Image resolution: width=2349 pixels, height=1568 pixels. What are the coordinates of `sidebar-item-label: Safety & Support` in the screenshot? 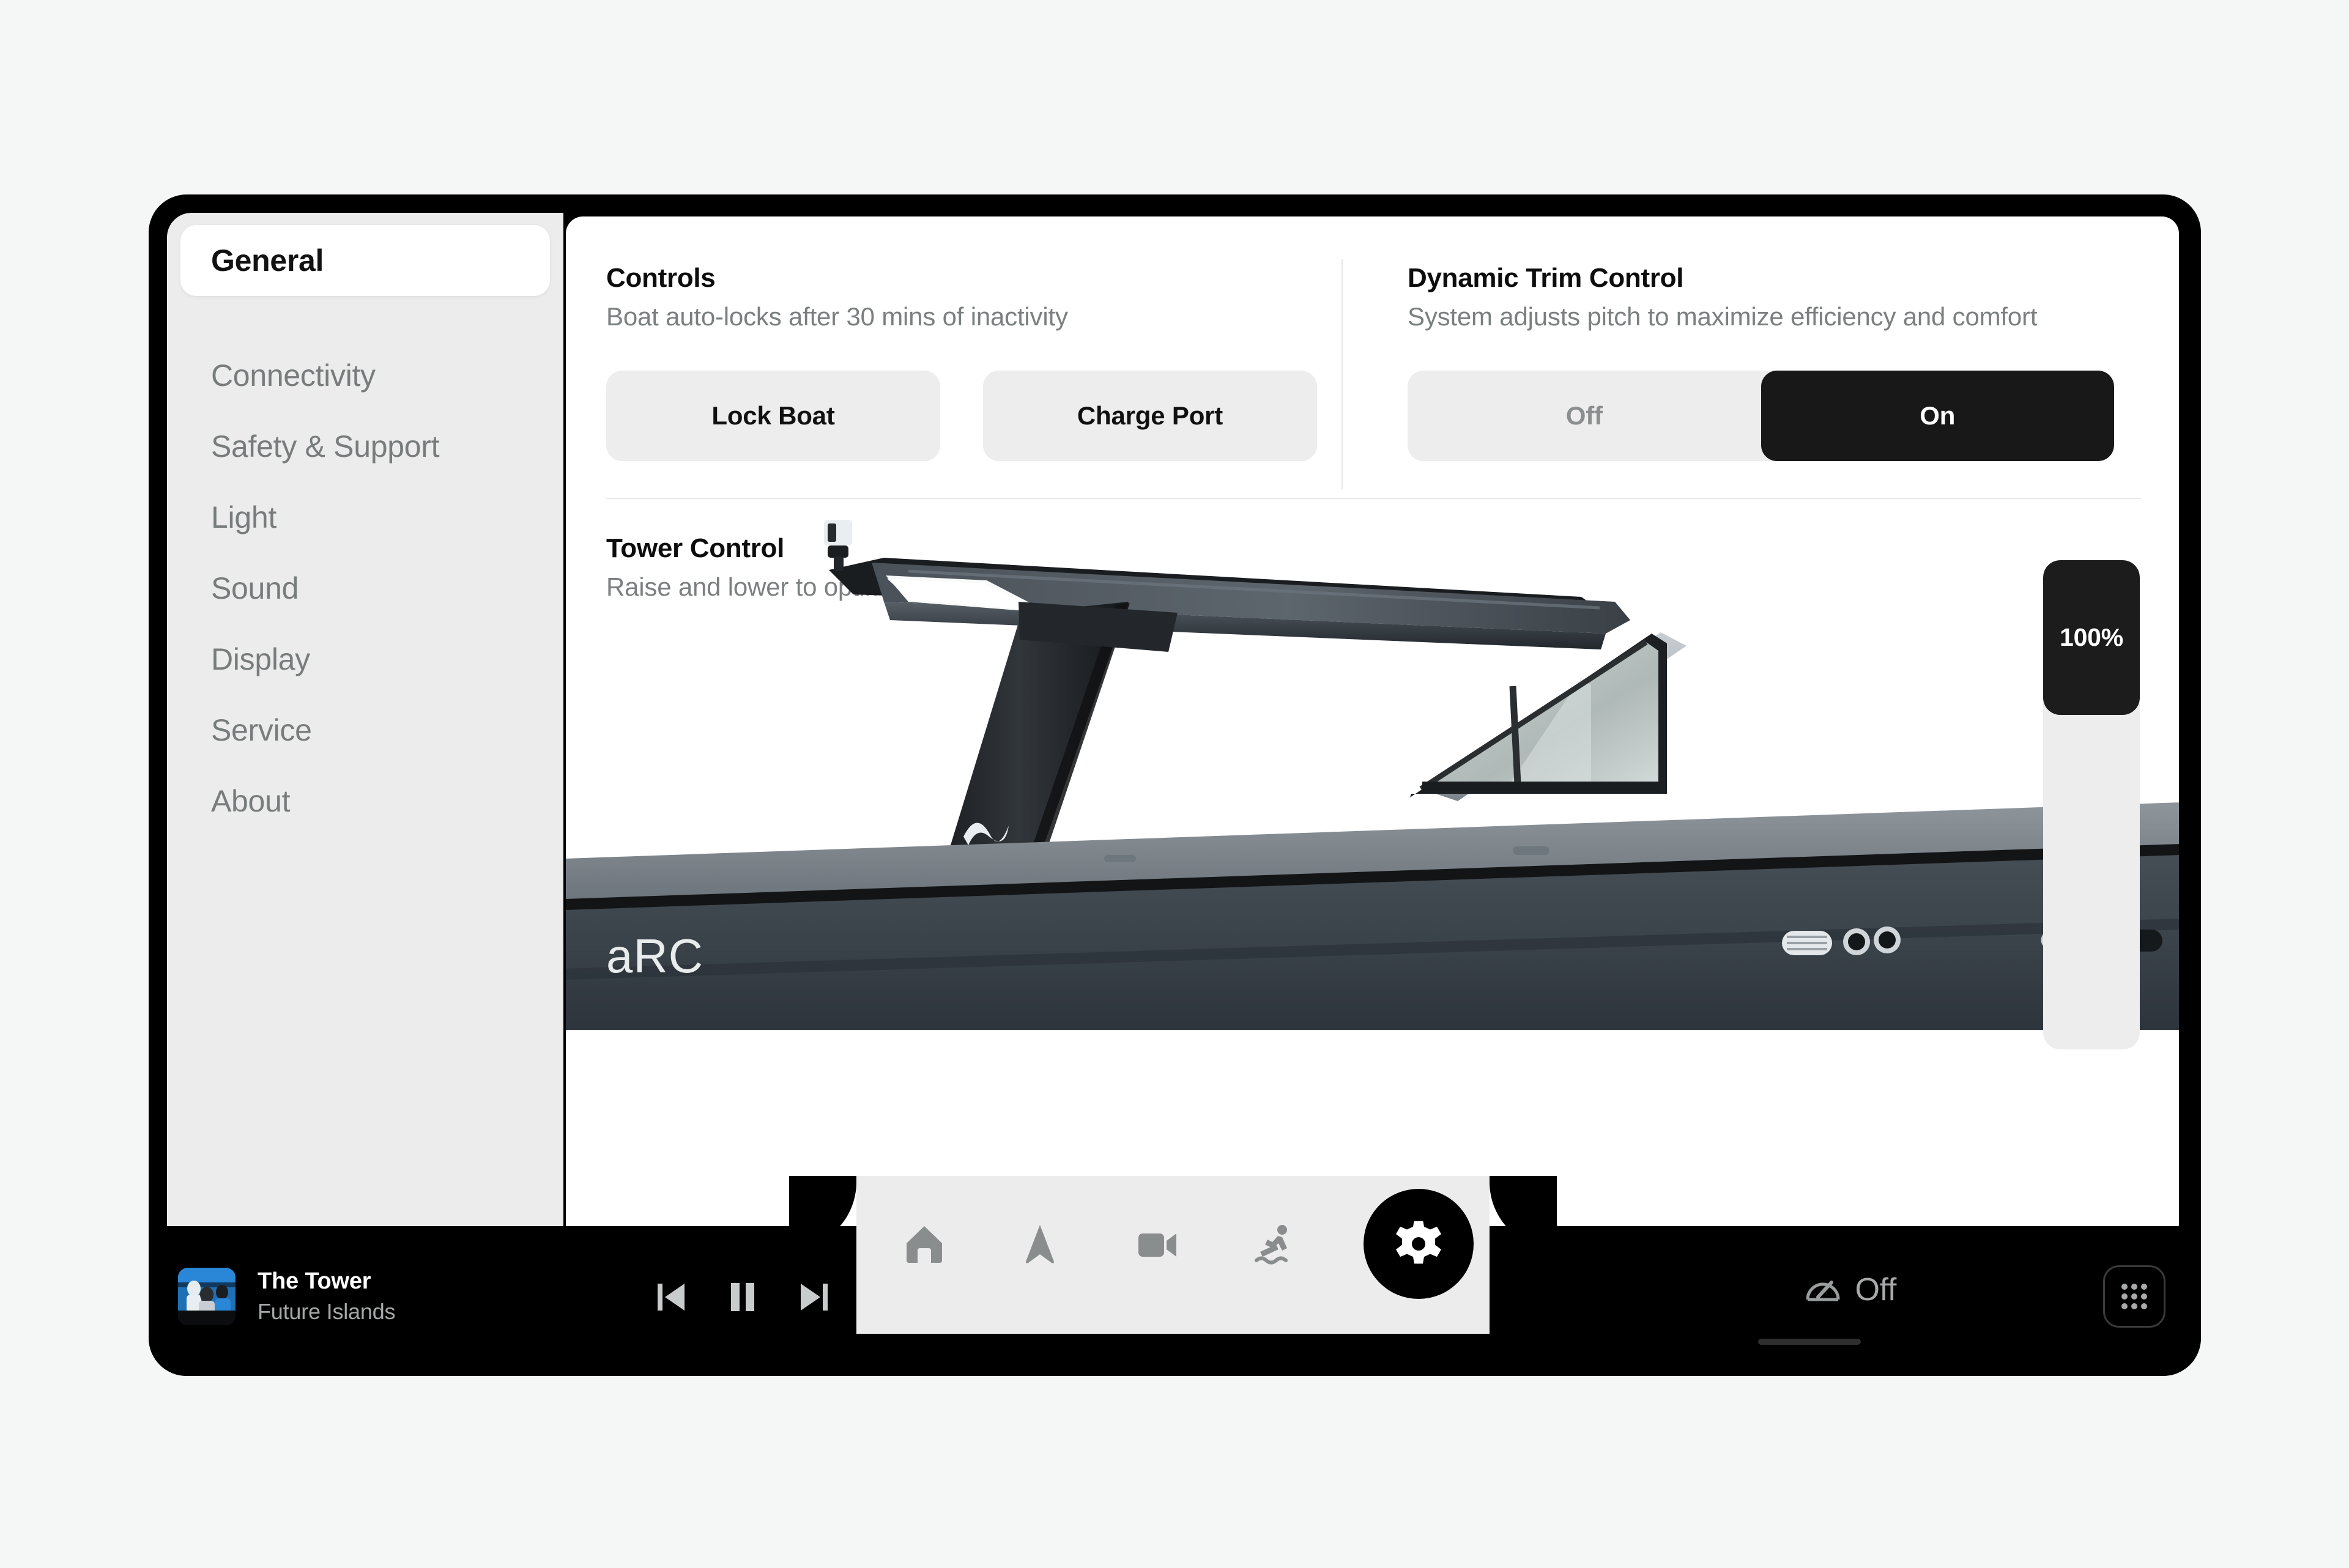 It's located at (325, 446).